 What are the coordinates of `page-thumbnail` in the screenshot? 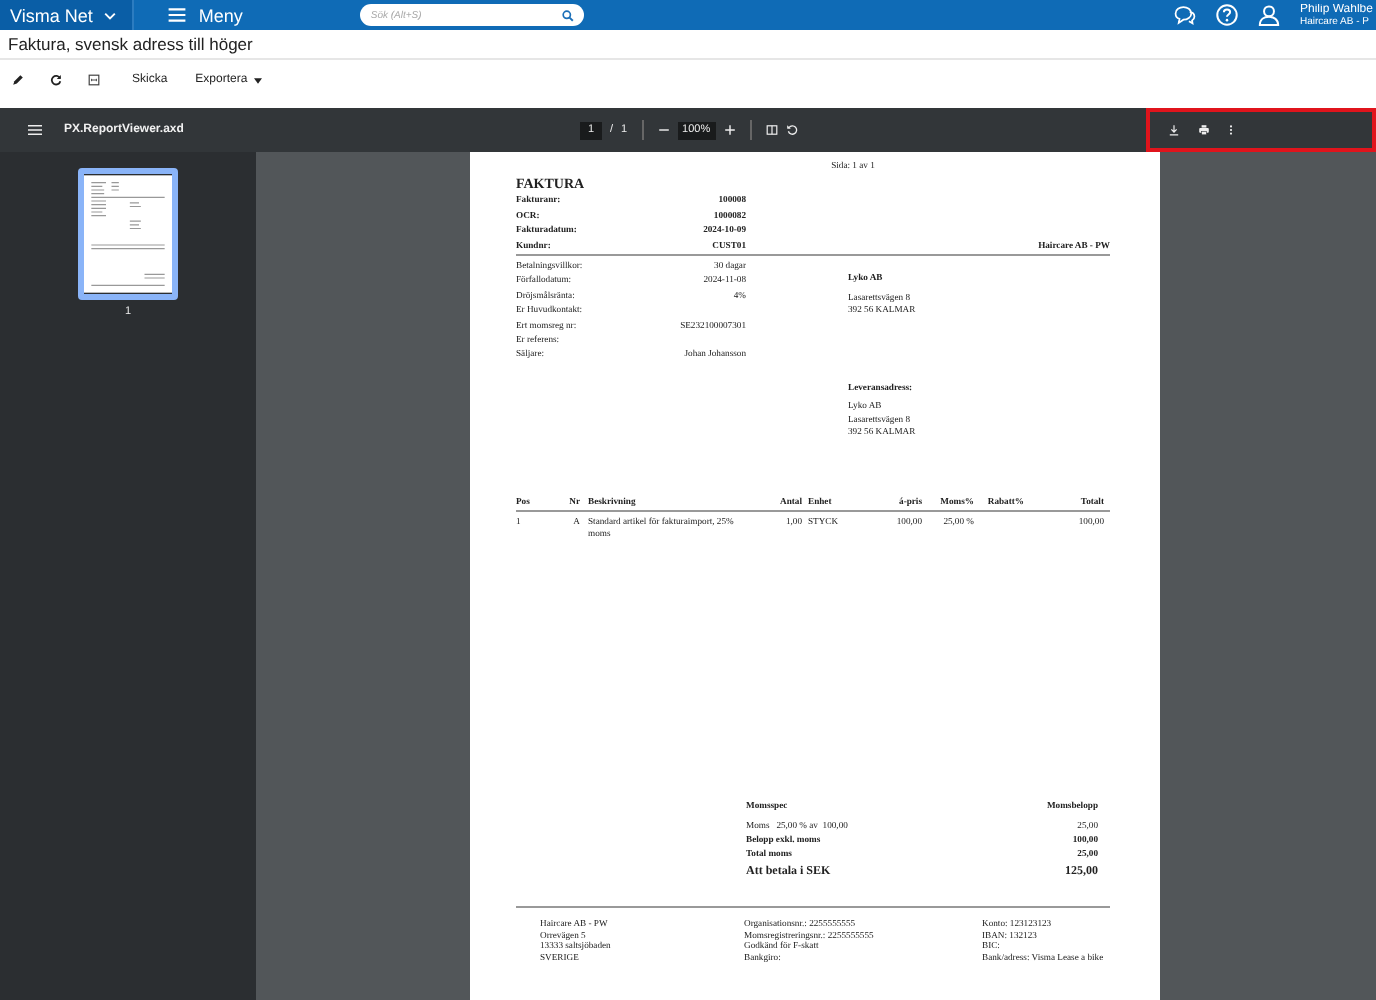 It's located at (128, 234).